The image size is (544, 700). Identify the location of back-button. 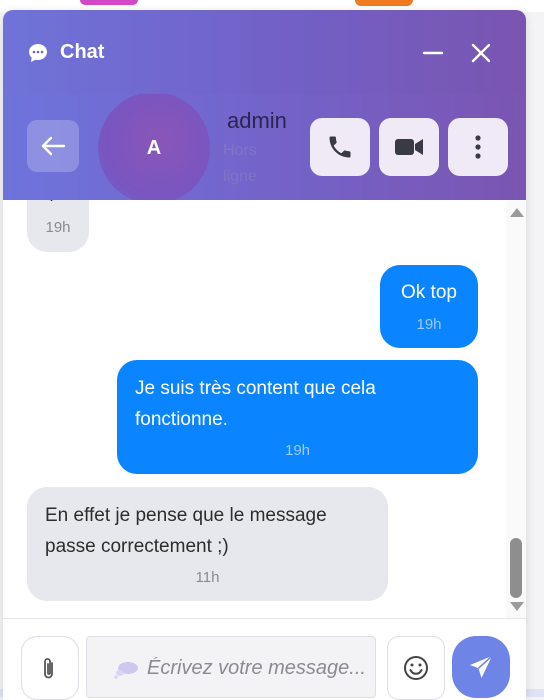
(53, 146).